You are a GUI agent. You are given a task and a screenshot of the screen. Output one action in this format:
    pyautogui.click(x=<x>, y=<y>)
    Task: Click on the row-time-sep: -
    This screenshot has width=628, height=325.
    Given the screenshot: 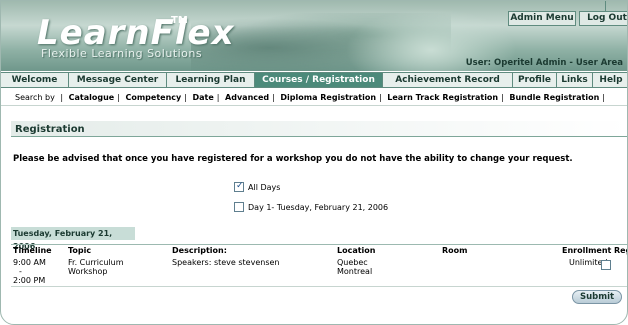 What is the action you would take?
    pyautogui.click(x=20, y=271)
    